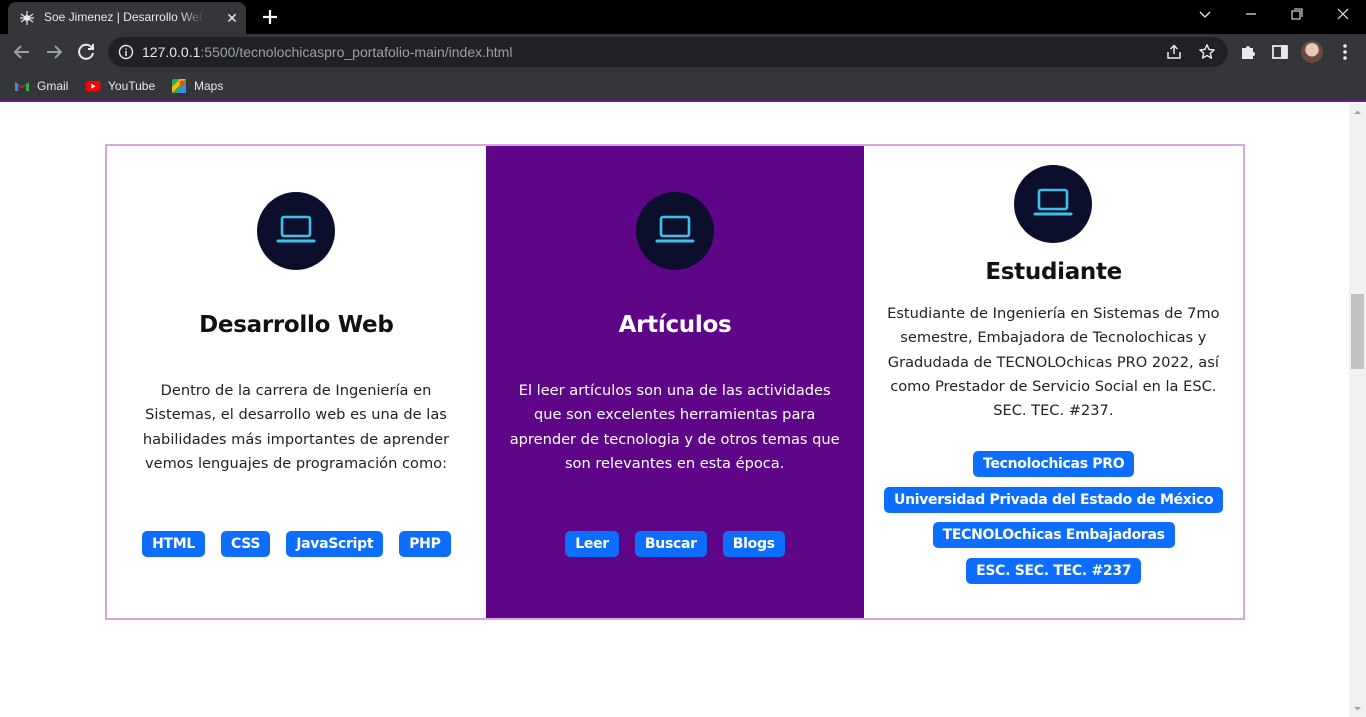 The height and width of the screenshot is (717, 1366). Describe the element at coordinates (232, 18) in the screenshot. I see `close-icon: ✕` at that location.